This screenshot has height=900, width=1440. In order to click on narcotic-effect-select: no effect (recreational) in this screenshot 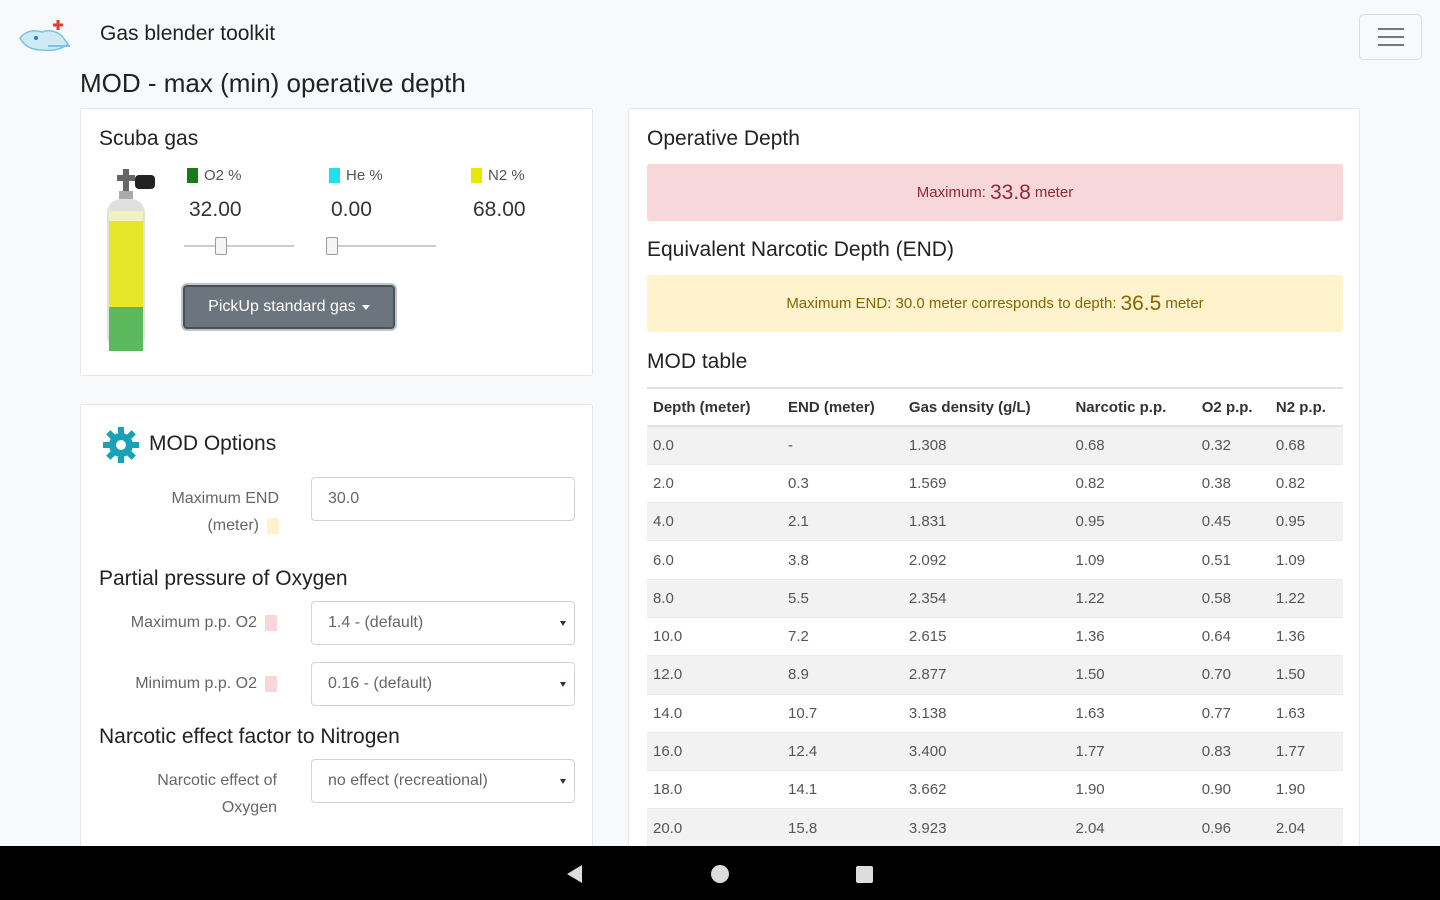, I will do `click(443, 781)`.